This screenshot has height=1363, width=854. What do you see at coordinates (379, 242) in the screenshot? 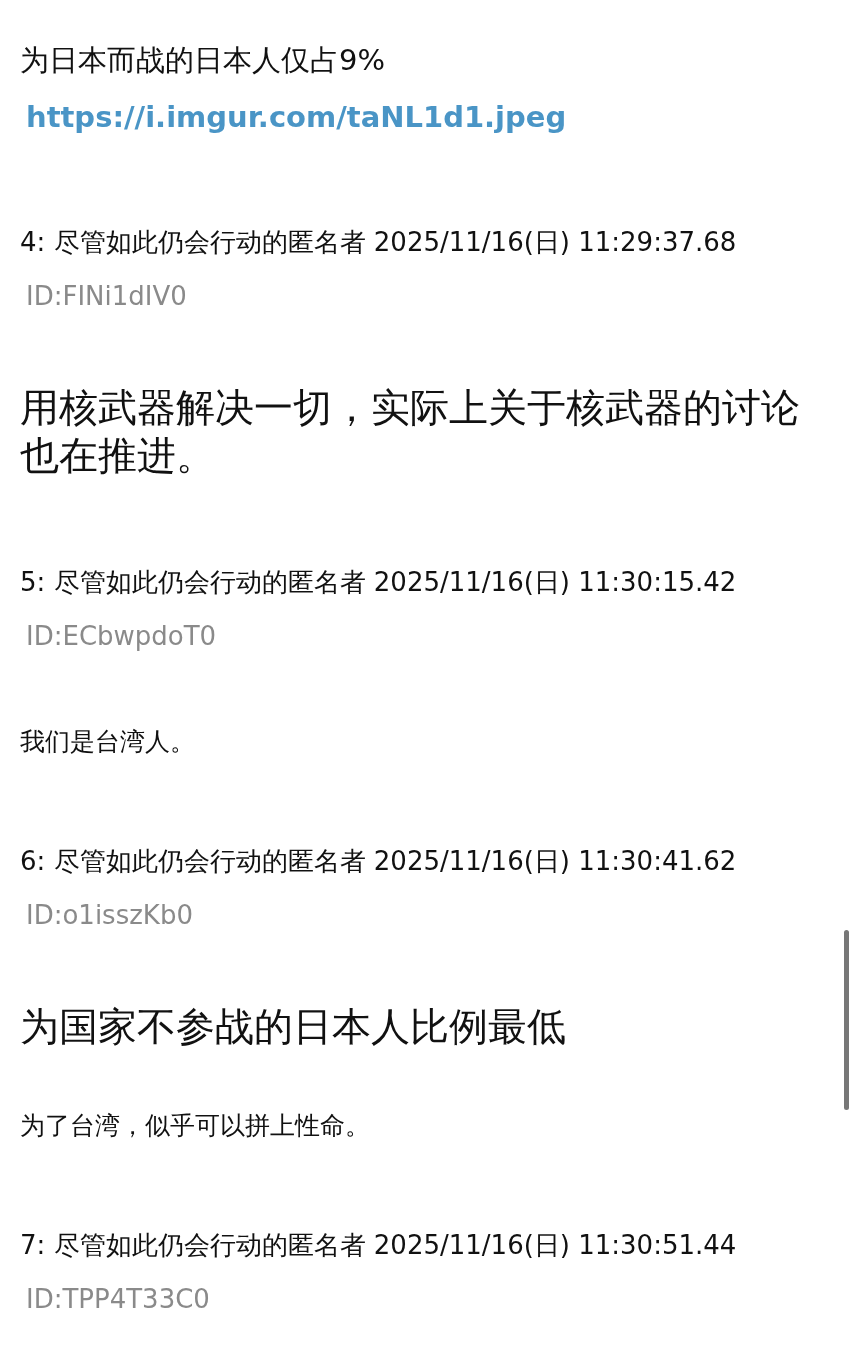
I see `post-header: 4: 尽管如此仍会行动的匿名者 2025/11/16(日) 11:29:37.68` at bounding box center [379, 242].